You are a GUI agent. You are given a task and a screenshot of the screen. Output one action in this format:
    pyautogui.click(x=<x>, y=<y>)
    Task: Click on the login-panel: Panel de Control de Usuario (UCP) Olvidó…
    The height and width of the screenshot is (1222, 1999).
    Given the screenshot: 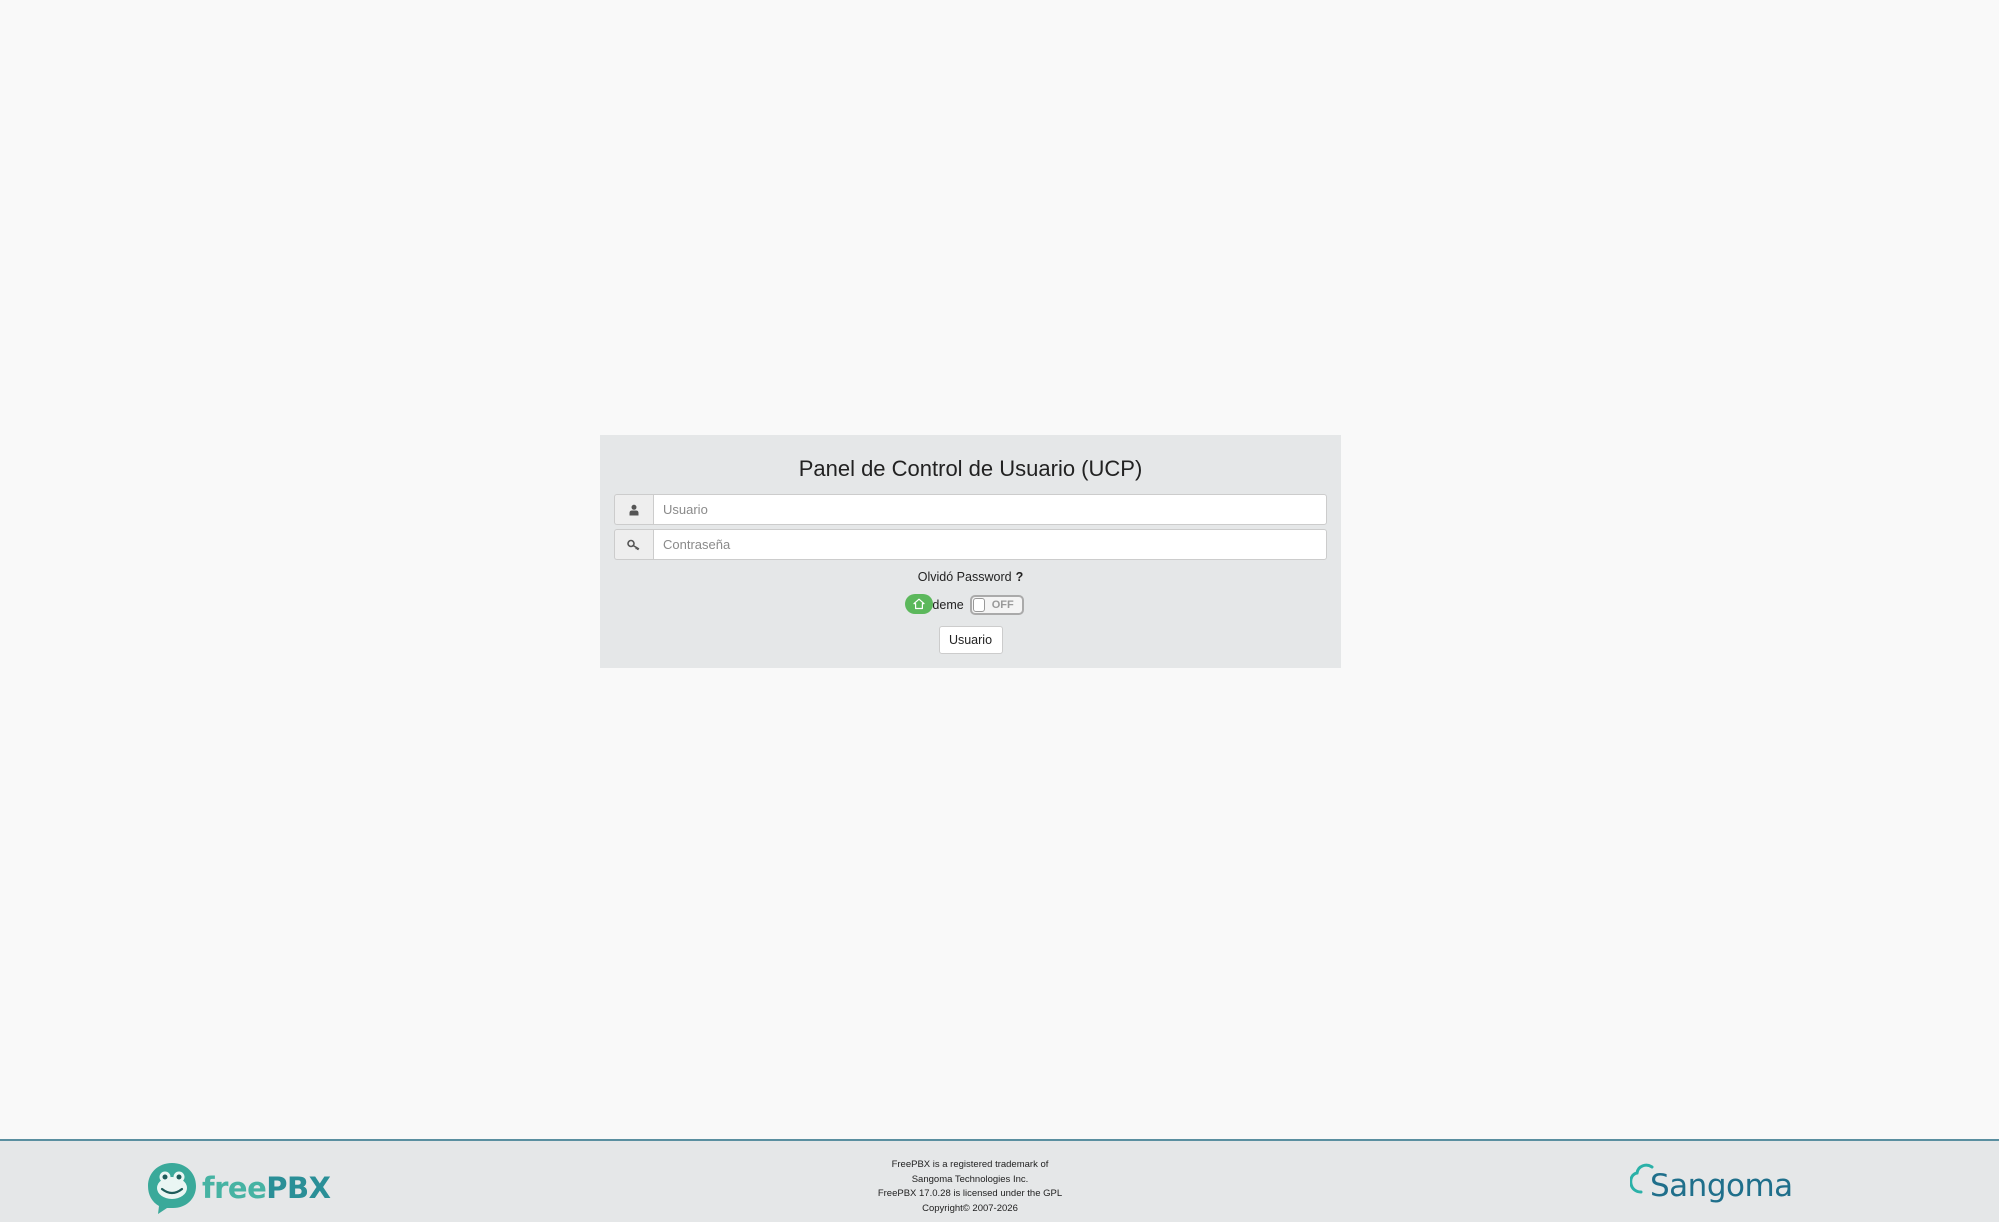 What is the action you would take?
    pyautogui.click(x=970, y=551)
    